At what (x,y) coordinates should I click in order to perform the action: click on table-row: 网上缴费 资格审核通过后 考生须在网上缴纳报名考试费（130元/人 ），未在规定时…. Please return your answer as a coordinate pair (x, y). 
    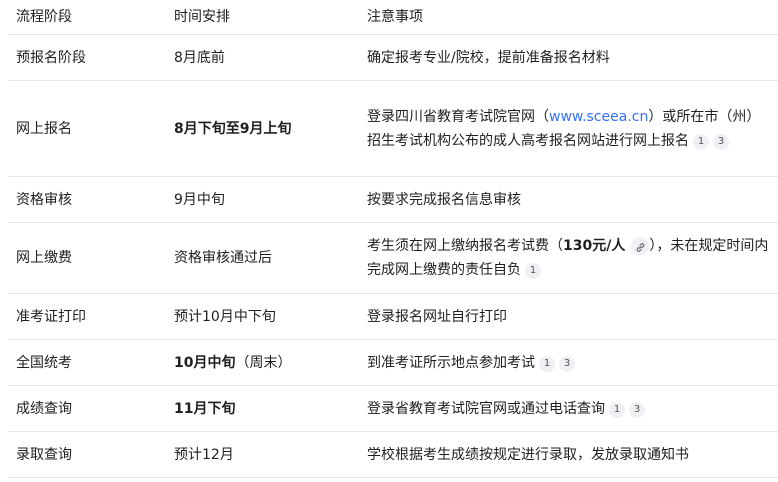
    Looking at the image, I should click on (393, 258).